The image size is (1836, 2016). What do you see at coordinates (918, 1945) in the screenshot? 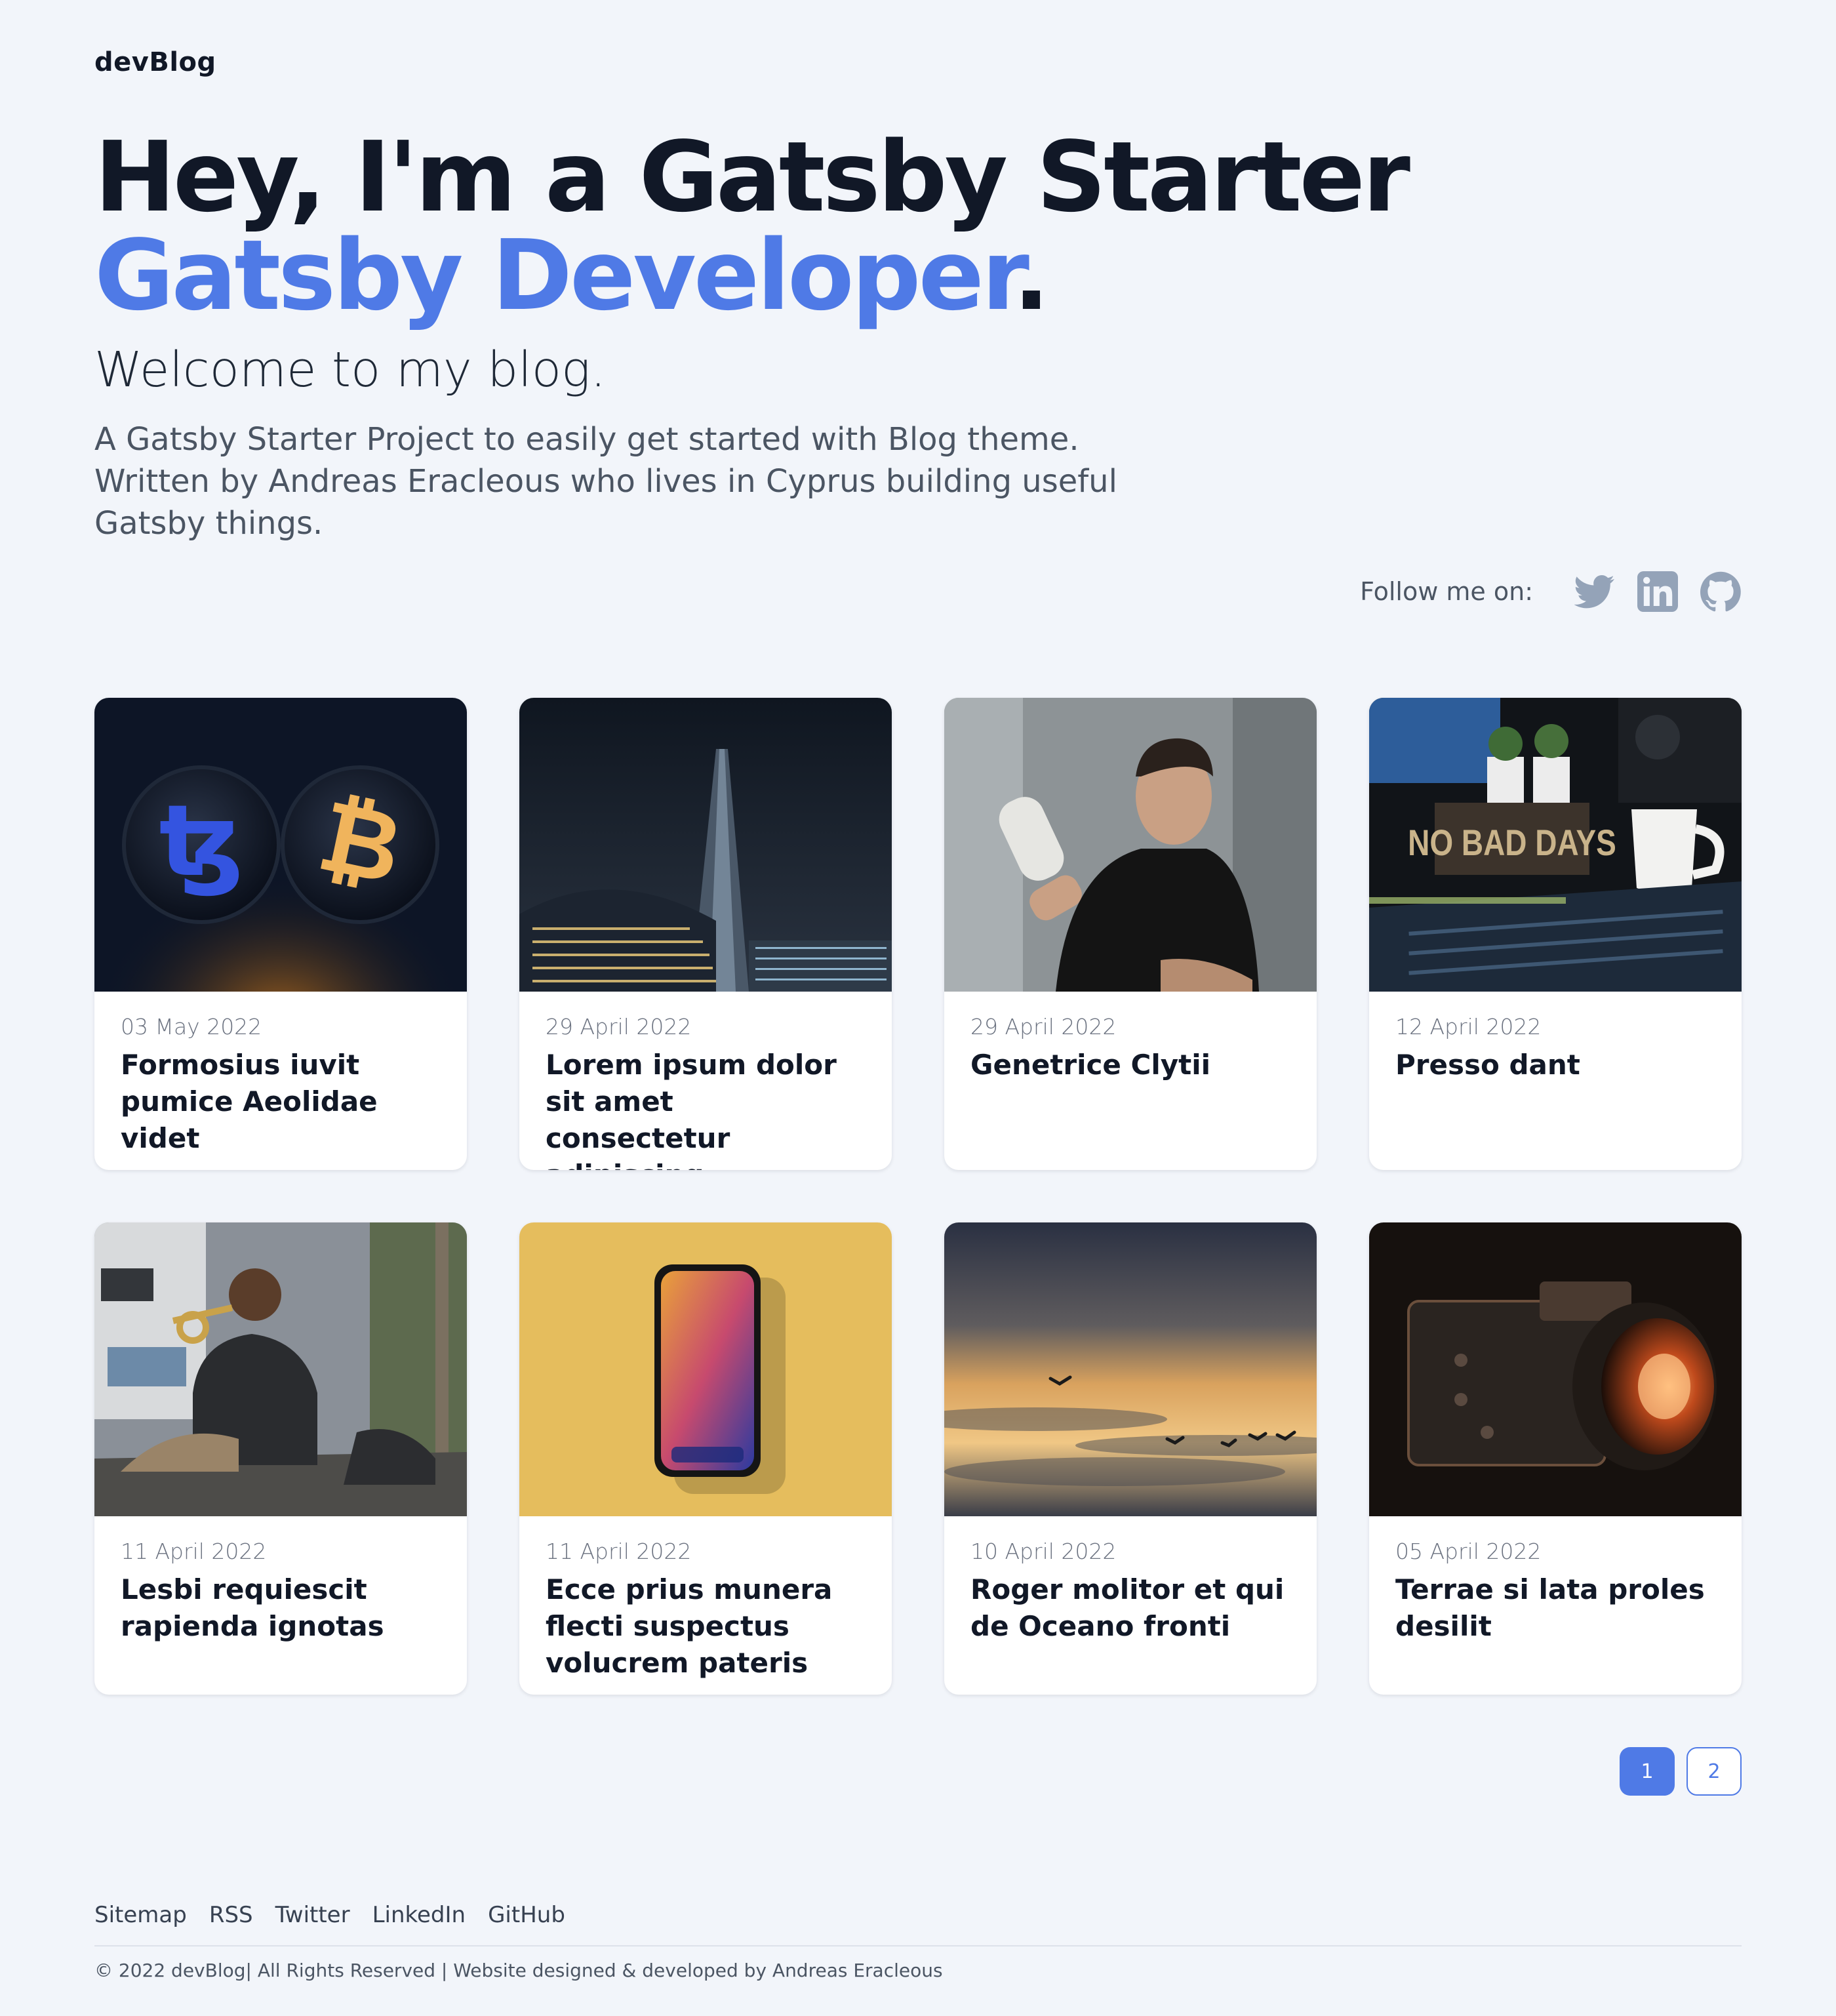
I see `footer-divider` at bounding box center [918, 1945].